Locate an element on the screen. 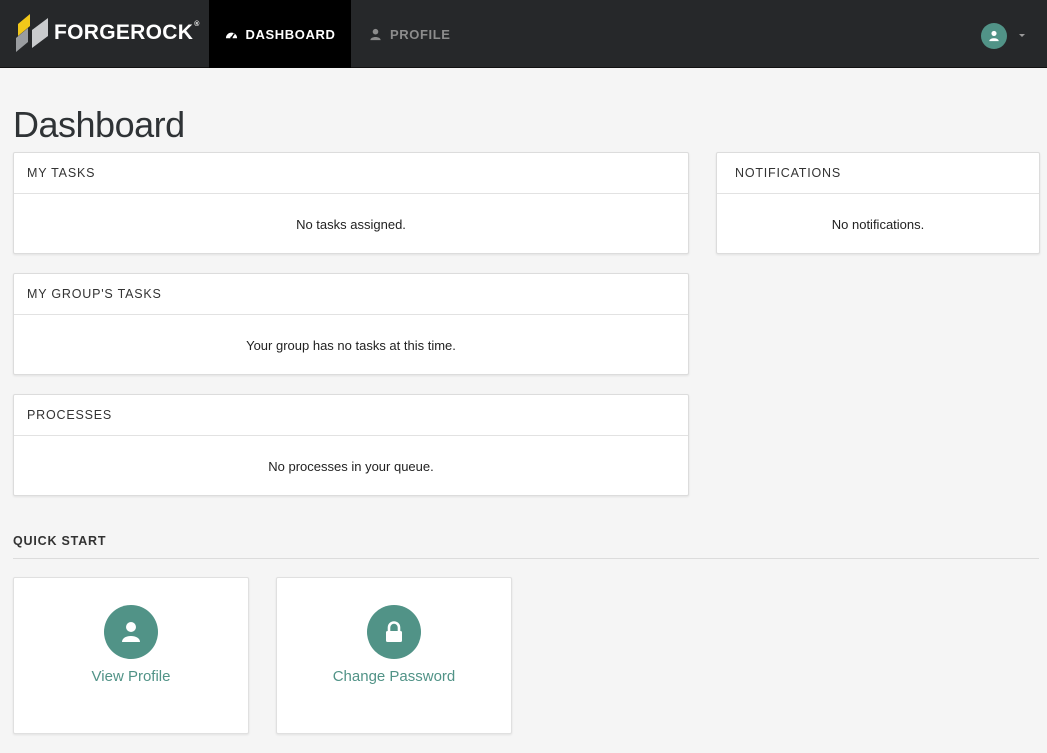 The width and height of the screenshot is (1047, 753). processes-panel: PROCESSES No processes in your queue. is located at coordinates (351, 445).